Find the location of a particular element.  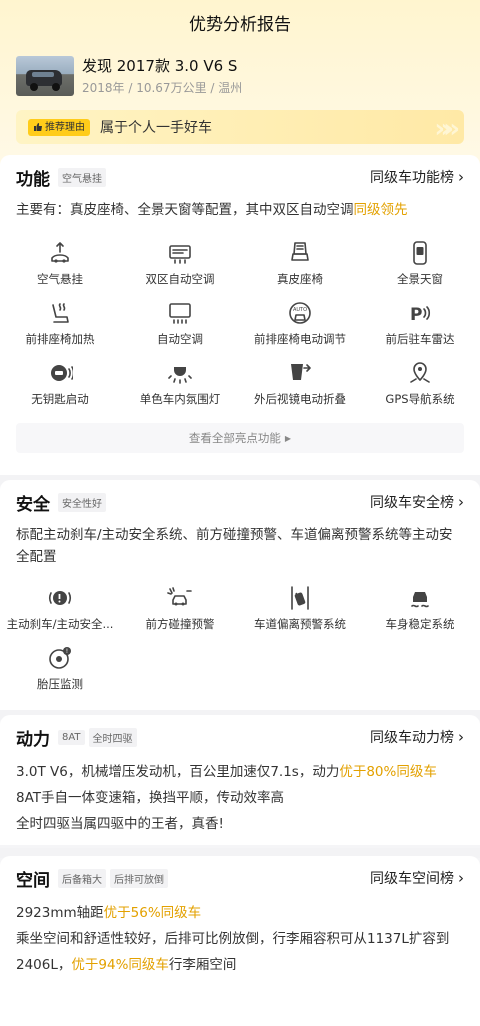

power-rank-link: 同级车动力榜 › is located at coordinates (417, 737).